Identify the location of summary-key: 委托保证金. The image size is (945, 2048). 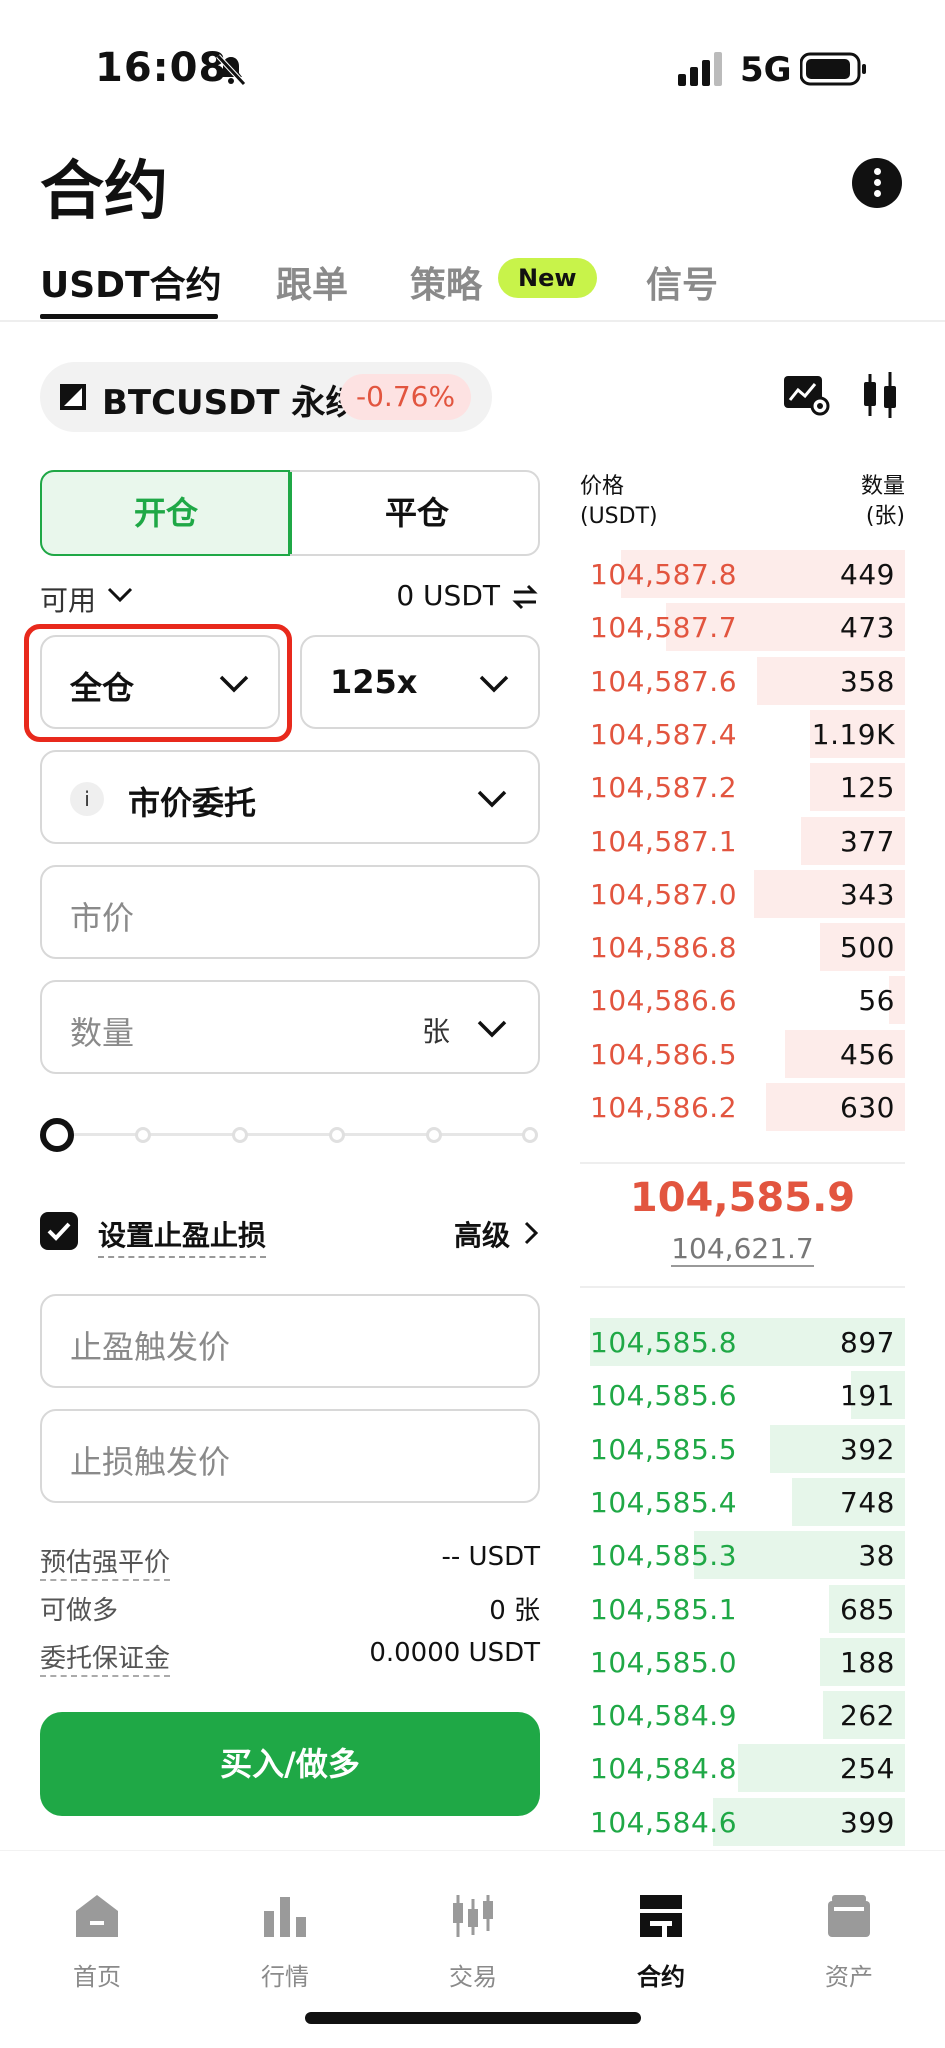
(105, 1657).